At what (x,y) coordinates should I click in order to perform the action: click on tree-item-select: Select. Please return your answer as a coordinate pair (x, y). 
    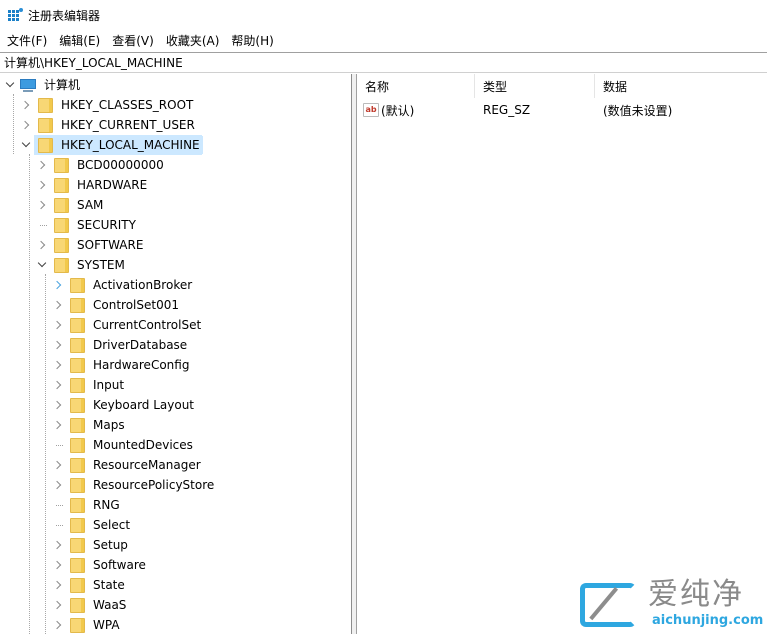
    Looking at the image, I should click on (92, 525).